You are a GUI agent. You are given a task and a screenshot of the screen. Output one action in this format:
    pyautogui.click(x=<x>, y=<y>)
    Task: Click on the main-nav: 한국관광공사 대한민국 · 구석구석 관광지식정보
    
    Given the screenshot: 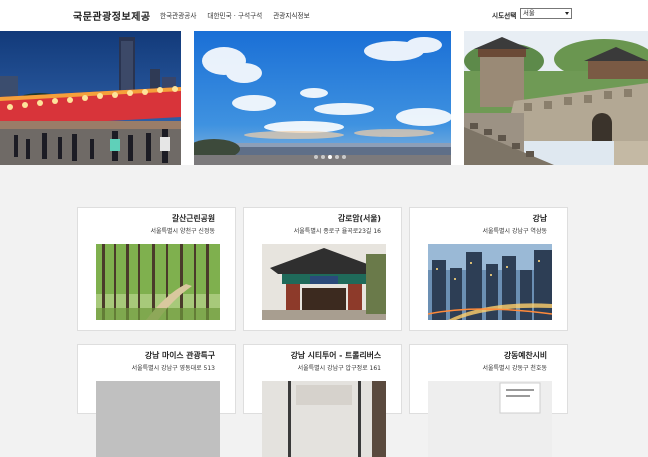 What is the action you would take?
    pyautogui.click(x=235, y=15)
    